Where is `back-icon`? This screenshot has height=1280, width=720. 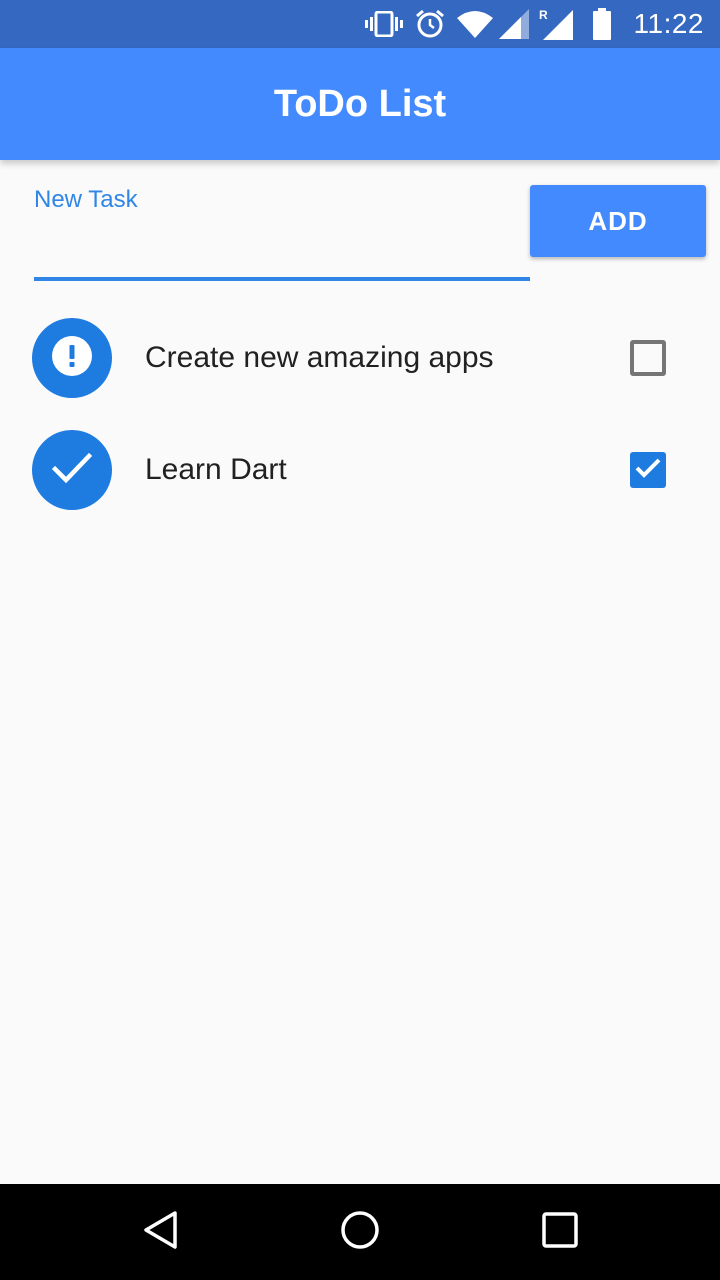
back-icon is located at coordinates (160, 1232).